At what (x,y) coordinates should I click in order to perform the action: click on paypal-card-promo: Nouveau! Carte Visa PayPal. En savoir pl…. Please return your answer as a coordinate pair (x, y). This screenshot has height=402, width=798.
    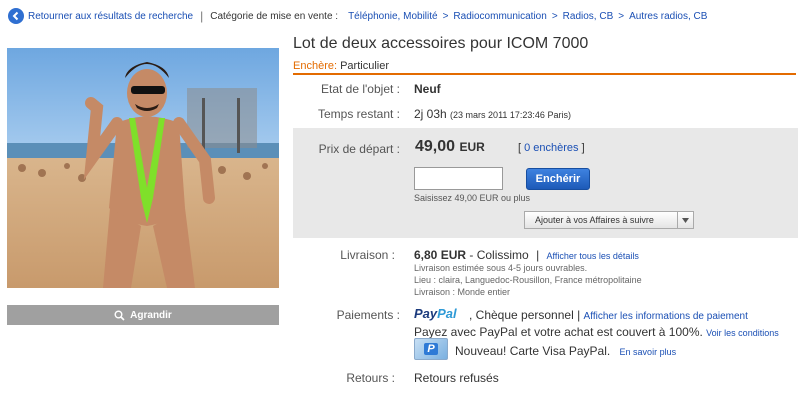
    Looking at the image, I should click on (566, 351).